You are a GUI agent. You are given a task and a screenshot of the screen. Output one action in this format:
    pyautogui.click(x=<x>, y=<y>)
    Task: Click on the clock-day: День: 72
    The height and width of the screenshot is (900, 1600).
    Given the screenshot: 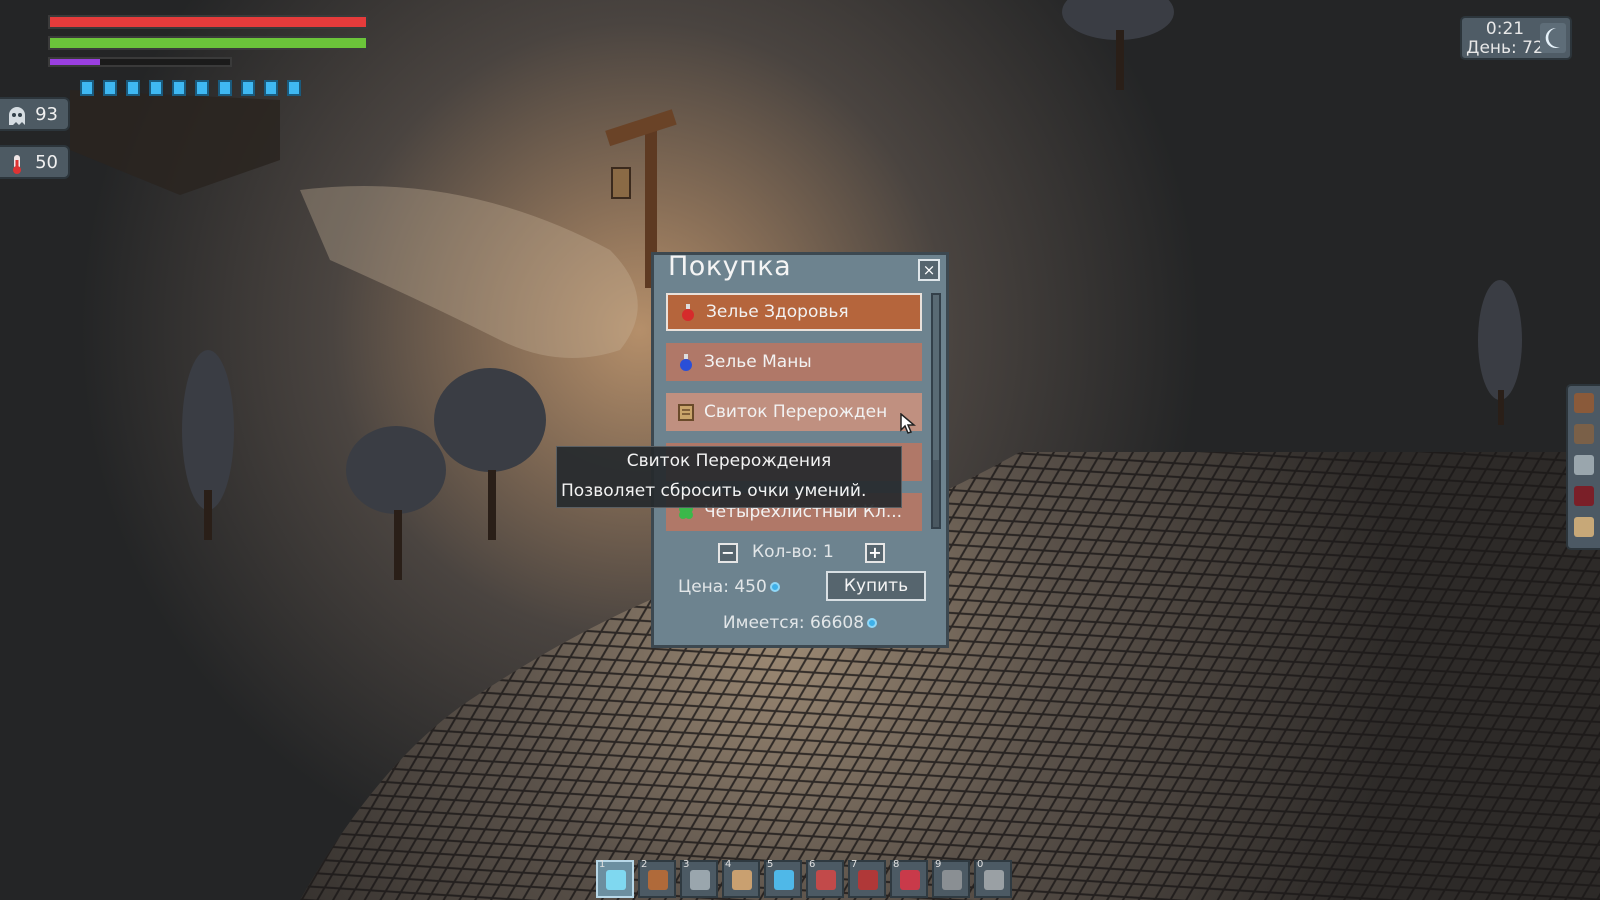 What is the action you would take?
    pyautogui.click(x=1505, y=48)
    